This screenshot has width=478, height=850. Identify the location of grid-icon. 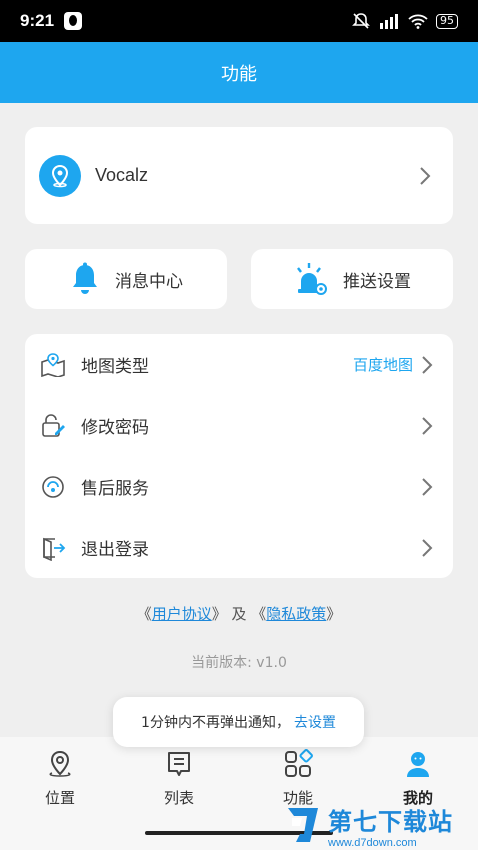
(299, 763).